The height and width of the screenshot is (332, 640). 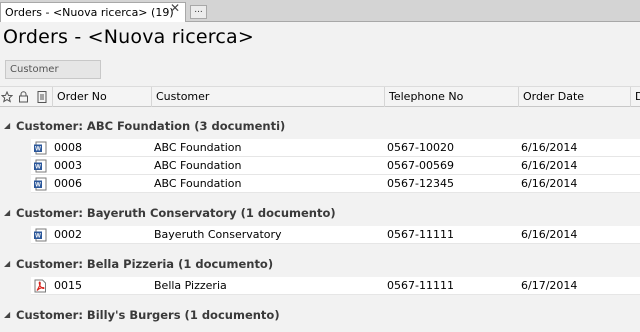 I want to click on group-header: ◢ Customer: ABC Foundation (3 documenti), so click(x=320, y=126).